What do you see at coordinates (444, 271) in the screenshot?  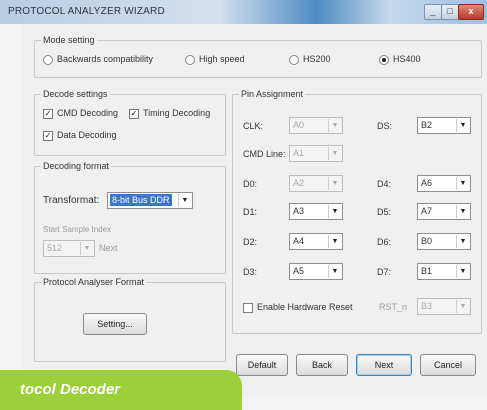 I see `d7-select: B1 ▼` at bounding box center [444, 271].